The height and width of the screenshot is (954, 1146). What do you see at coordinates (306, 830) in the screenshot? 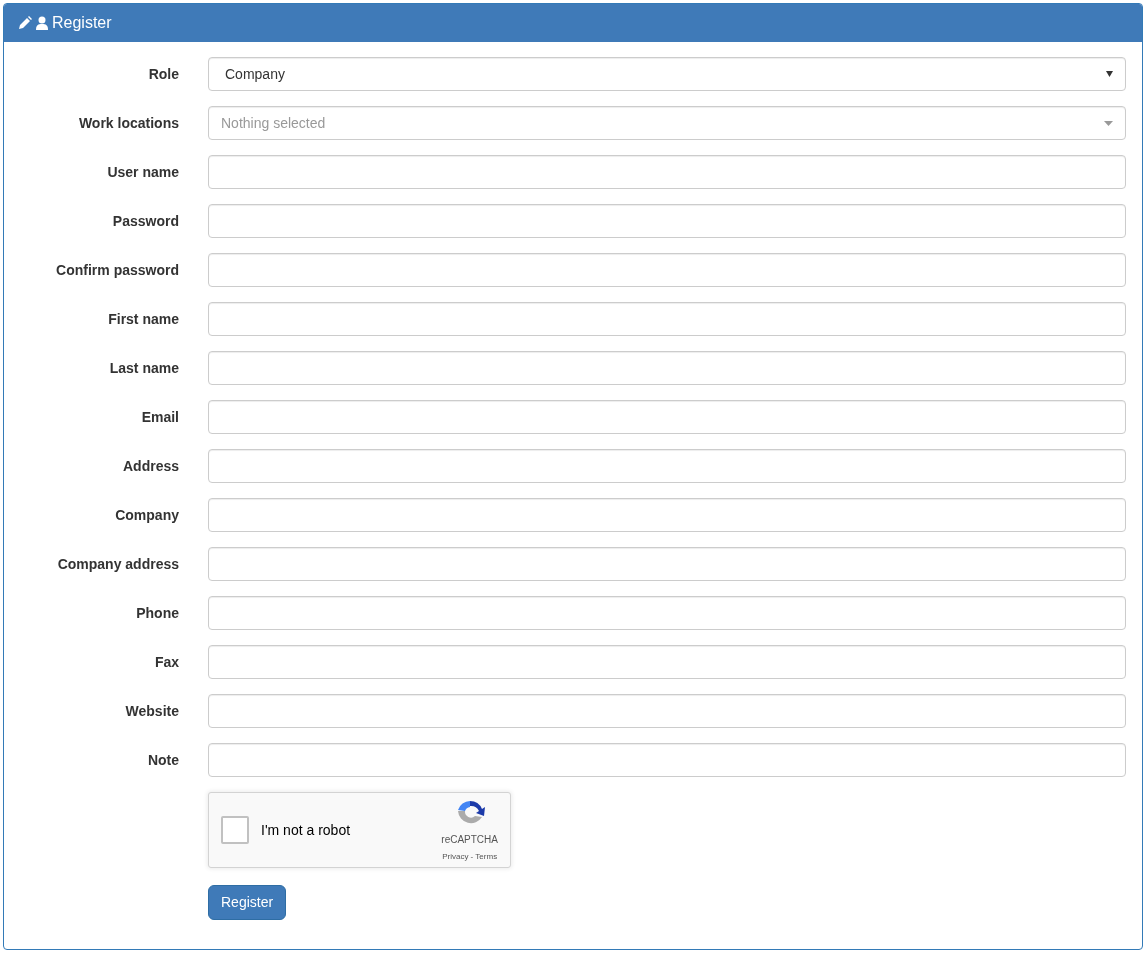
I see `captcha-label: I'm not a robot` at bounding box center [306, 830].